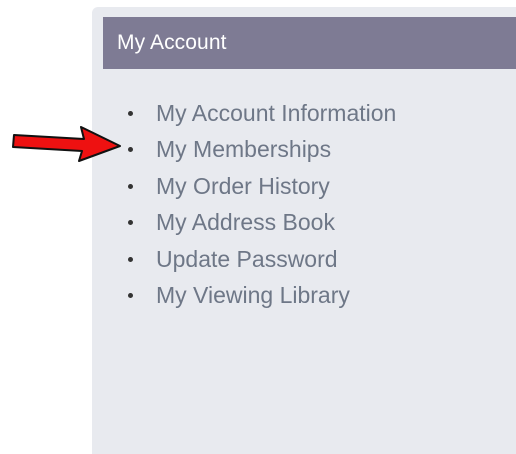 The image size is (516, 454). I want to click on panel-title: My Account, so click(172, 42).